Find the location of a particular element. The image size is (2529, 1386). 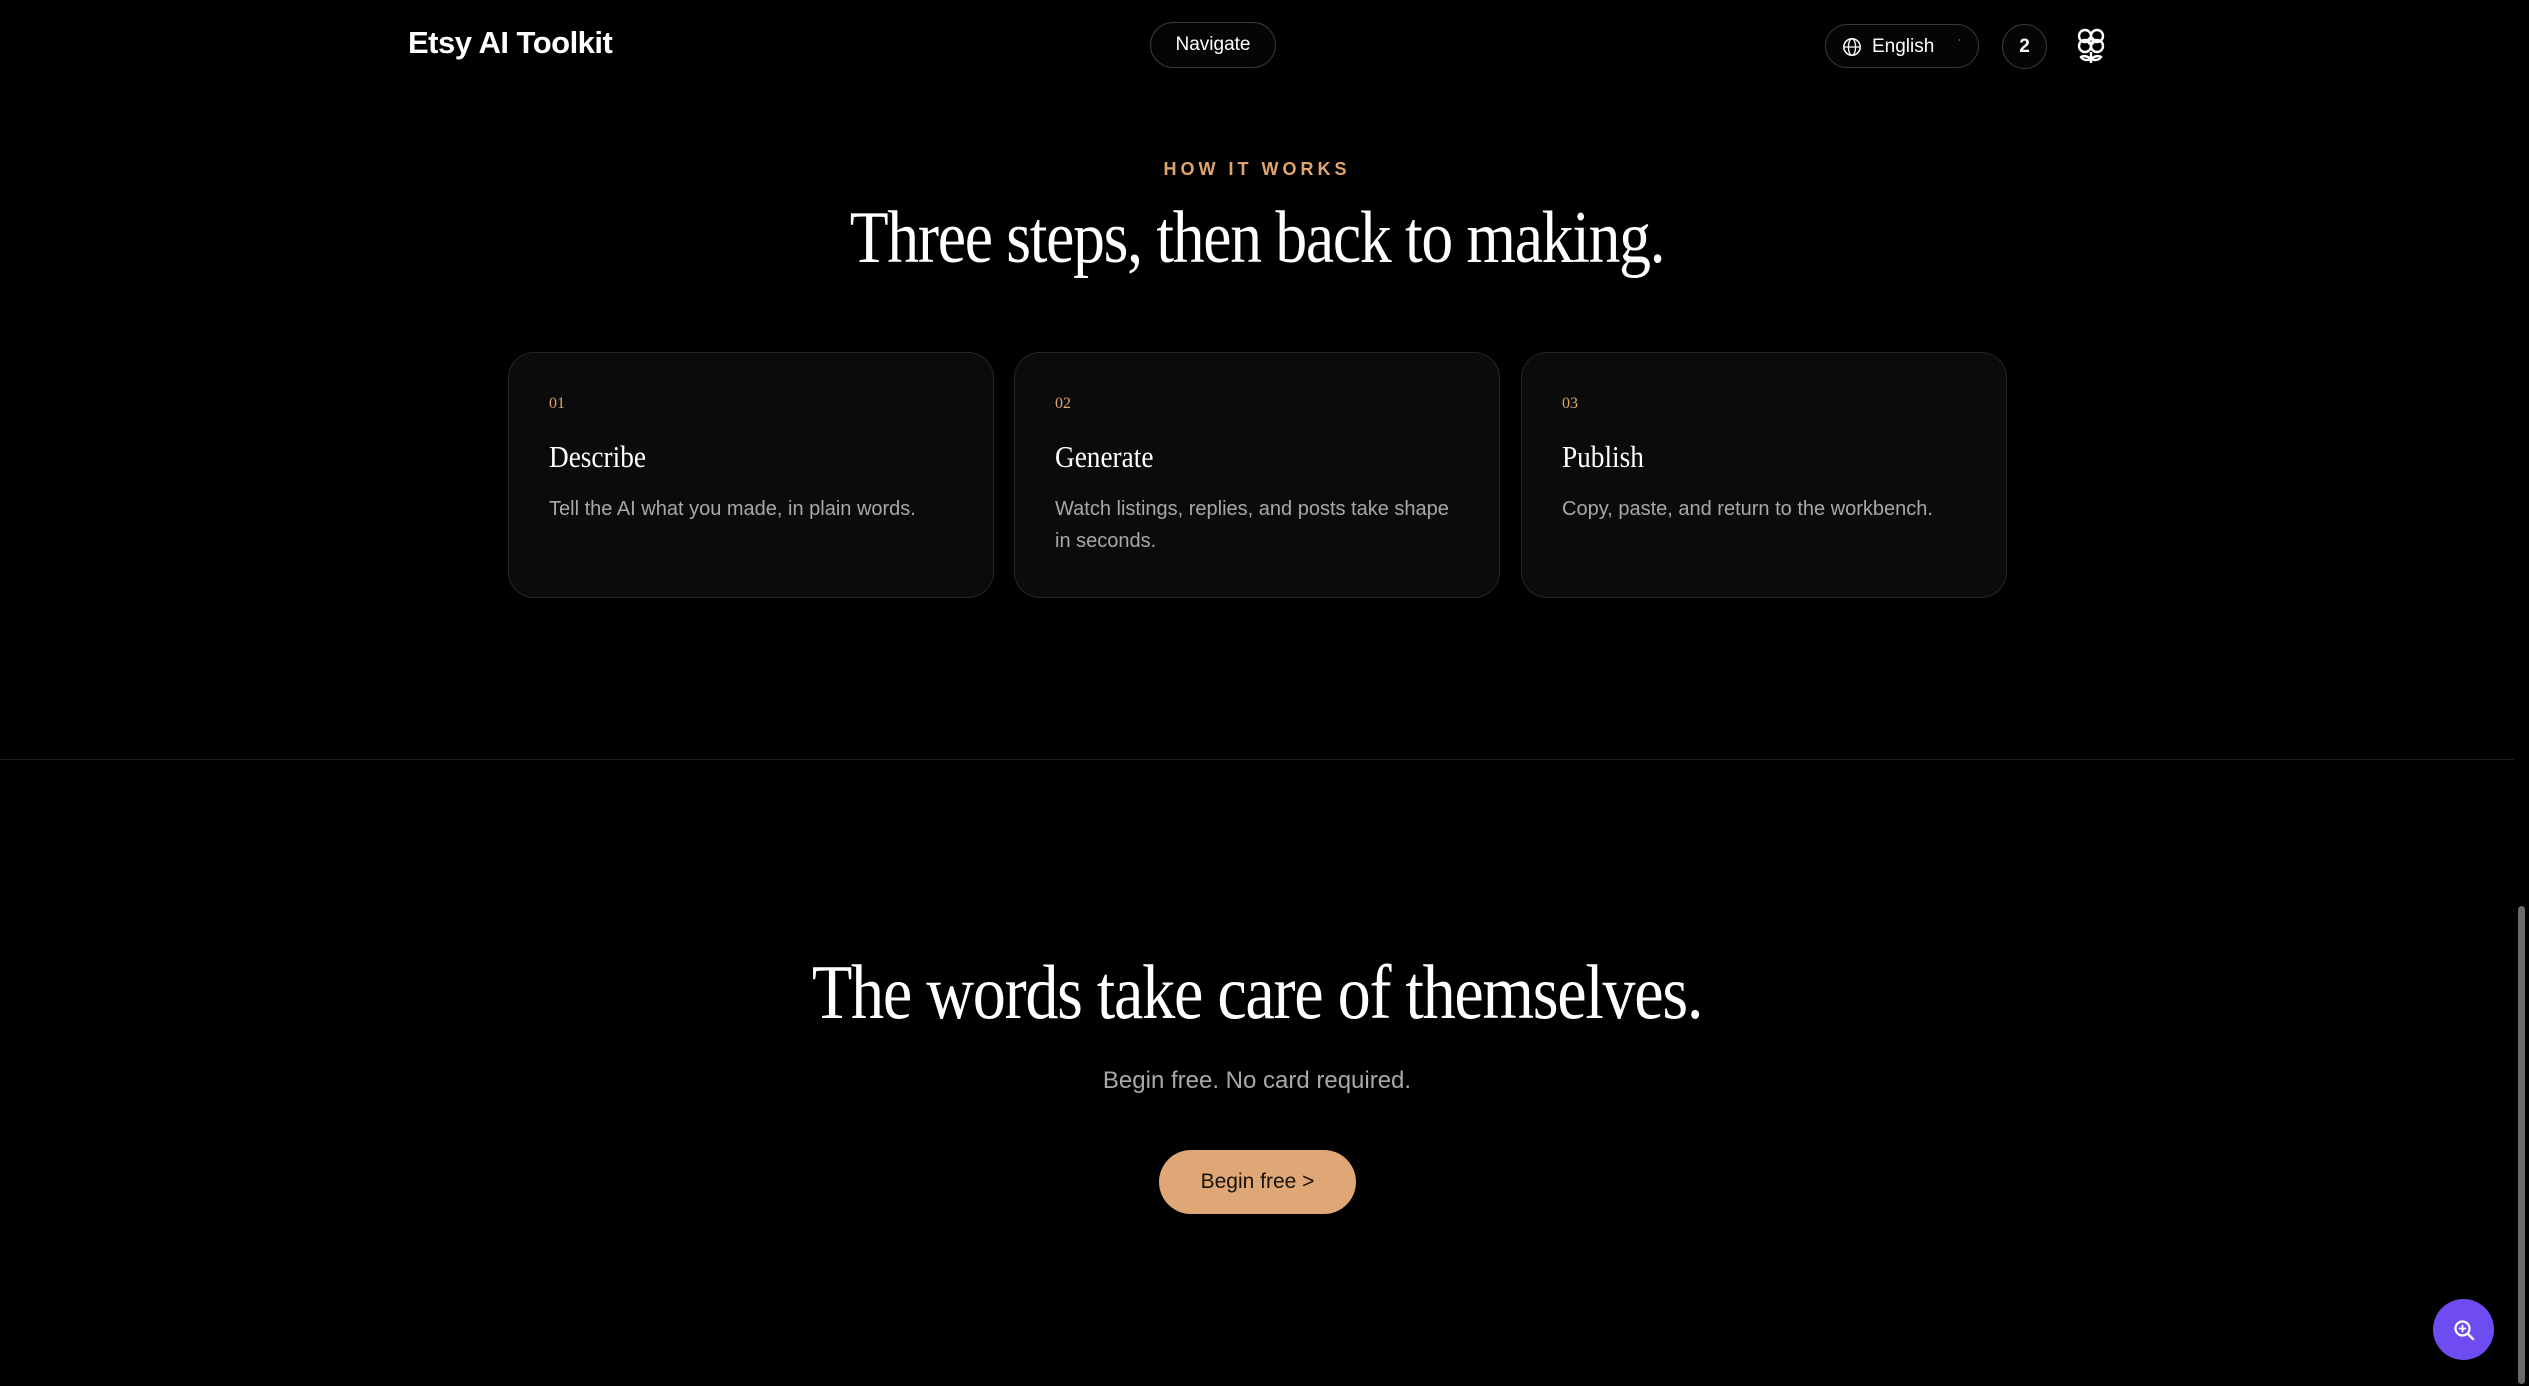

scrollbar-thumb is located at coordinates (2521, 1145).